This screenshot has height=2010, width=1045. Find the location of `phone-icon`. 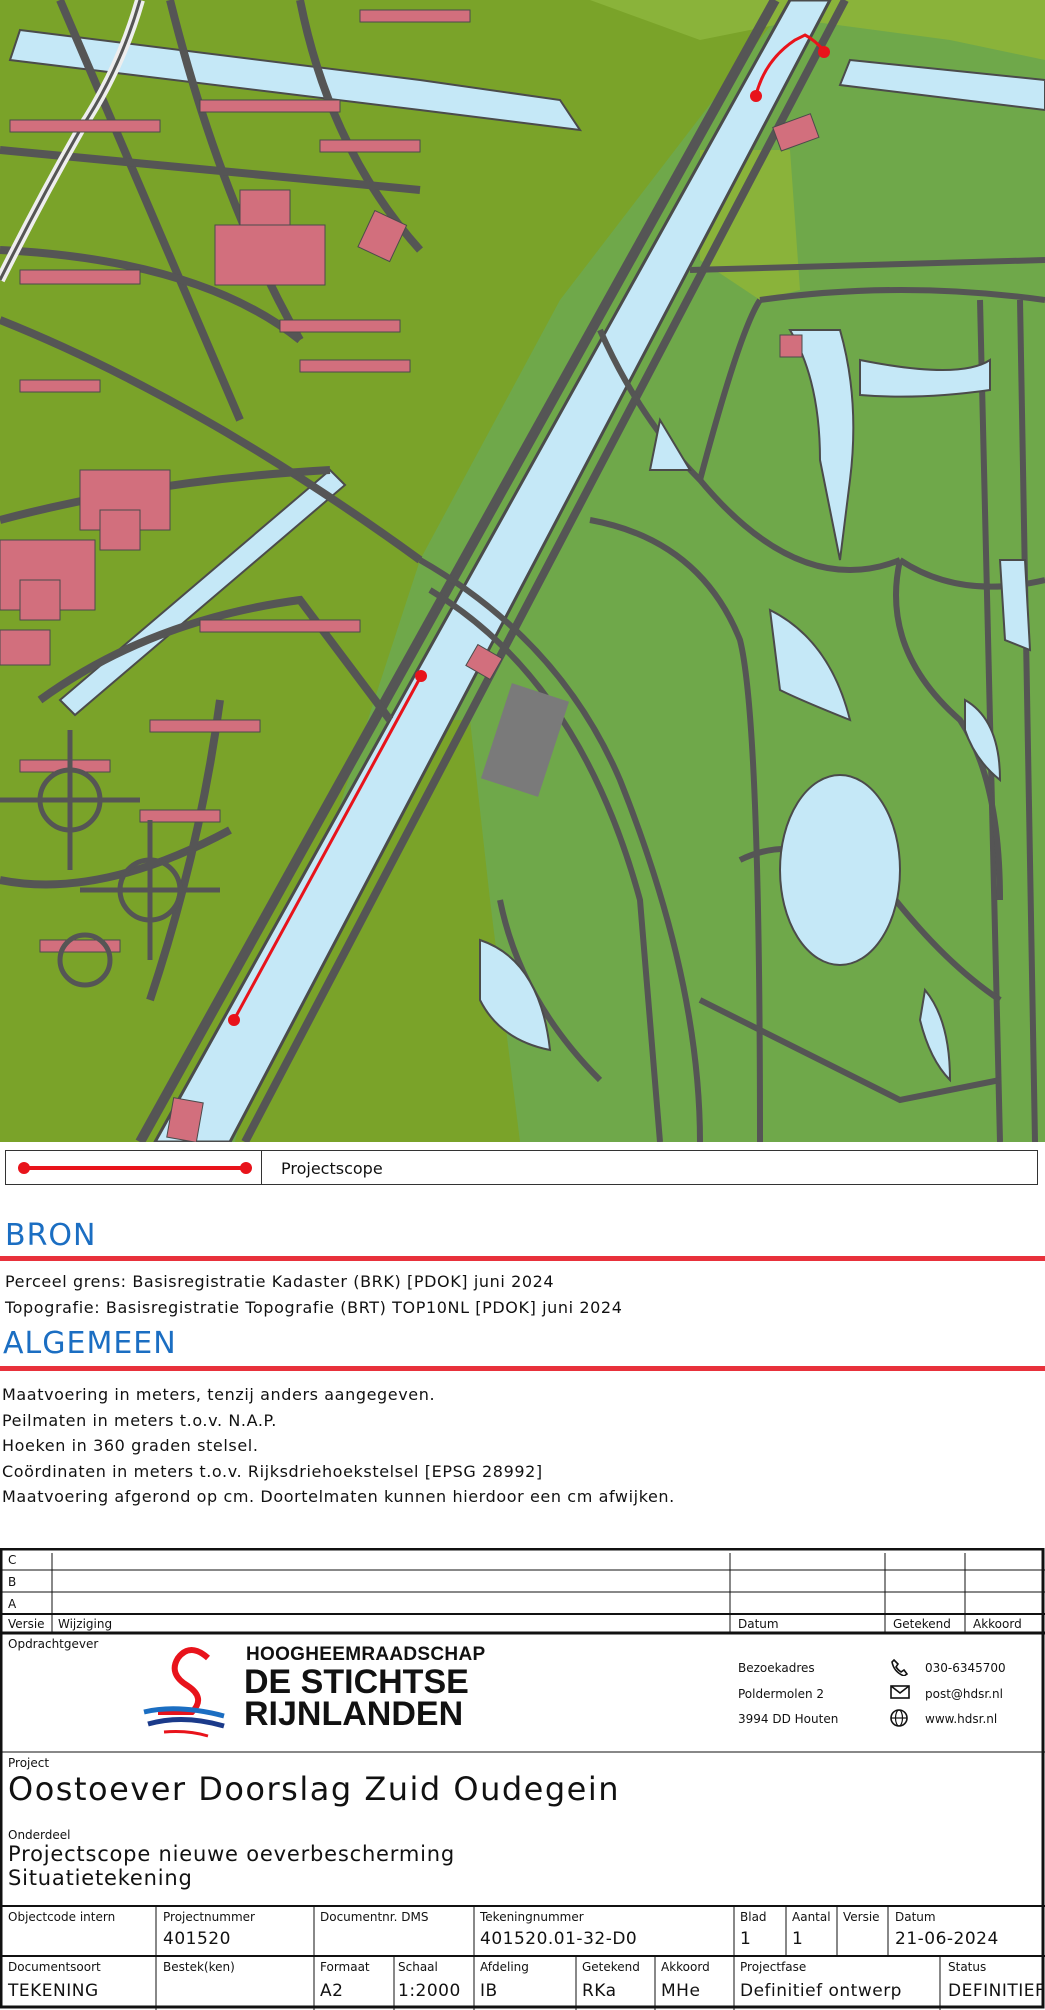

phone-icon is located at coordinates (899, 1669).